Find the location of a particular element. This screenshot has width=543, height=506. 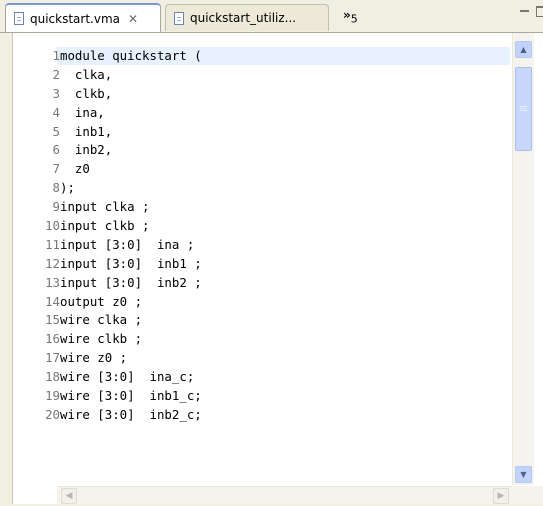

code-line: 18 wire [3:0] ina_c; is located at coordinates (261, 376).